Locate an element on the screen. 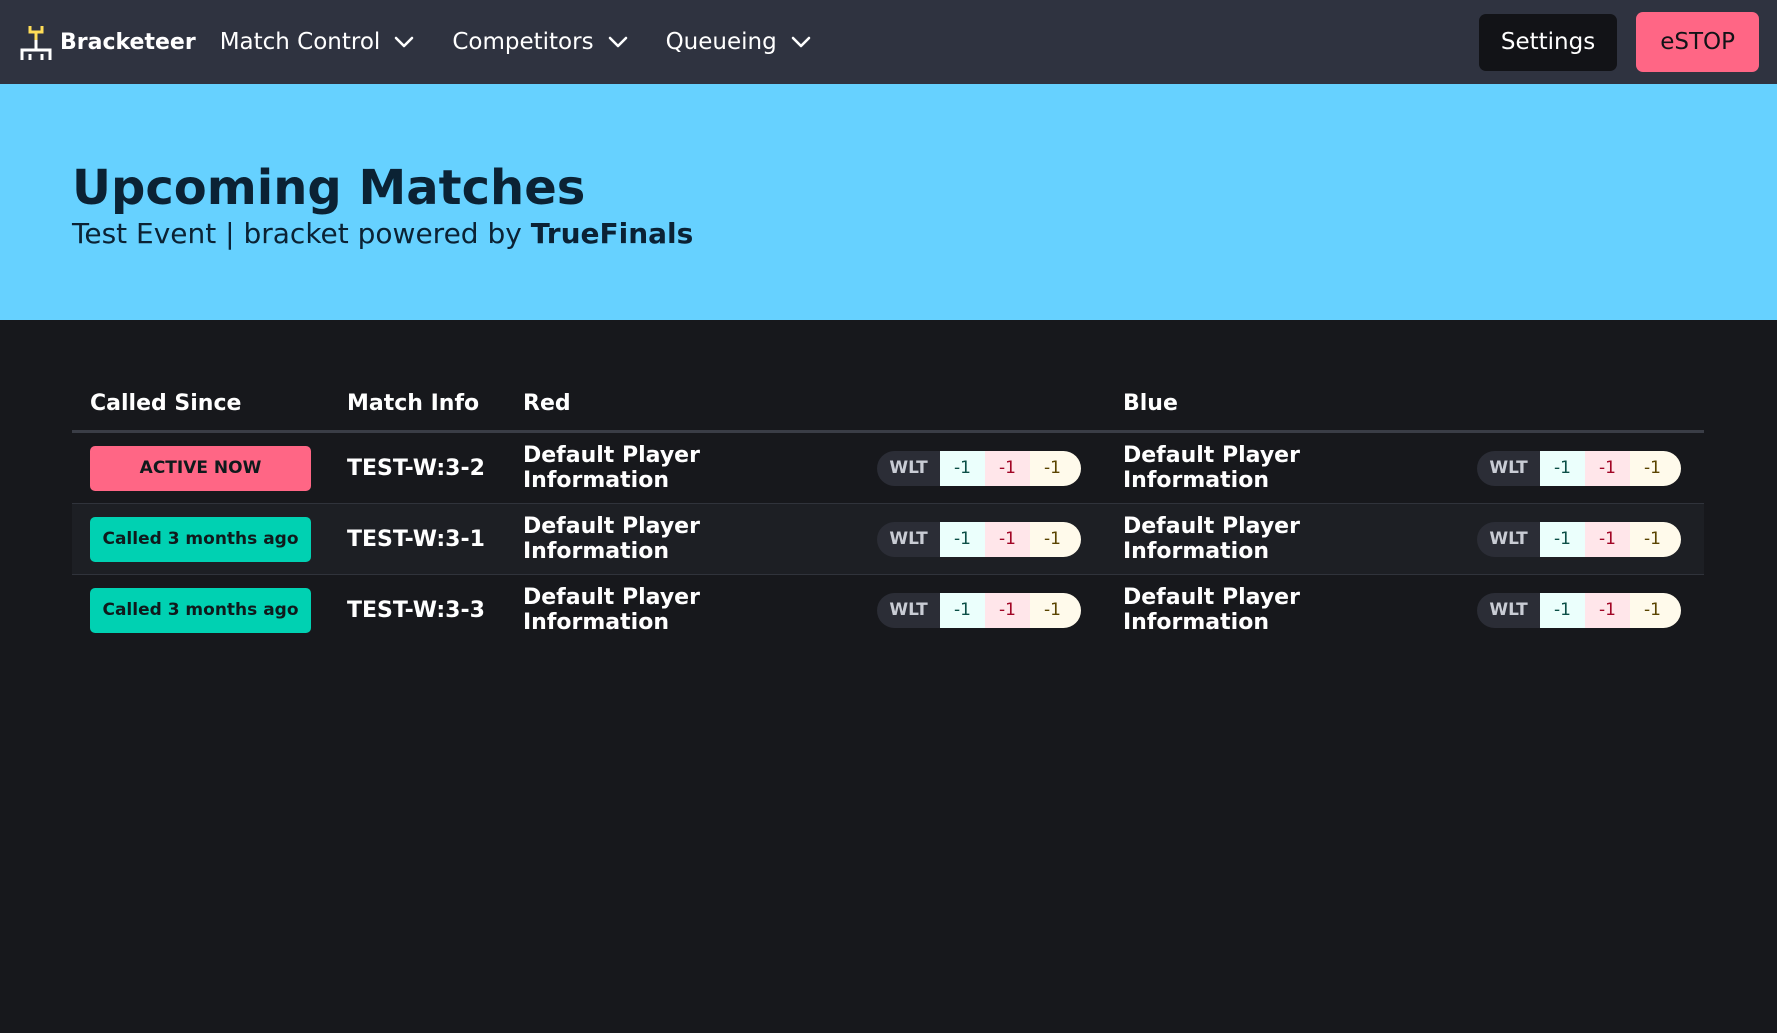 The height and width of the screenshot is (1033, 1777). bracket-icon is located at coordinates (36, 43).